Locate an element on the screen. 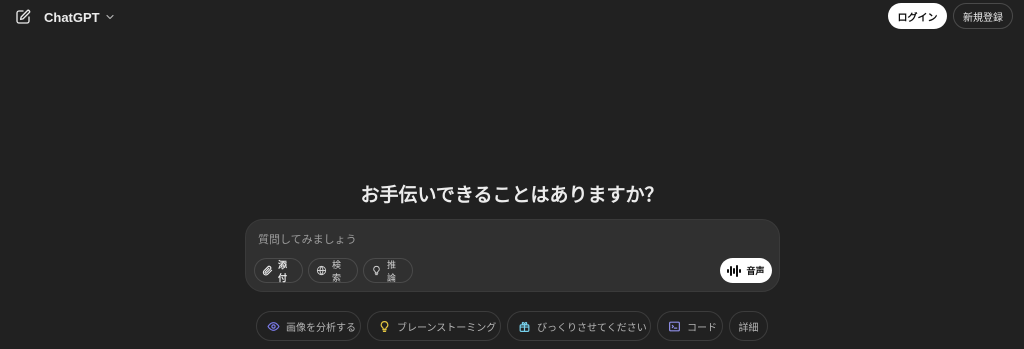 The width and height of the screenshot is (1024, 349). search-label: 検索 is located at coordinates (337, 272).